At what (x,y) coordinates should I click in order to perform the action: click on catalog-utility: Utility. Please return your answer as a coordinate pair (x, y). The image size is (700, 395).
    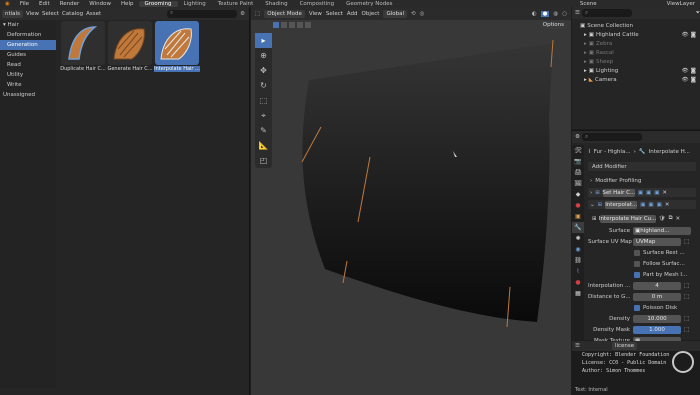
    Looking at the image, I should click on (28, 75).